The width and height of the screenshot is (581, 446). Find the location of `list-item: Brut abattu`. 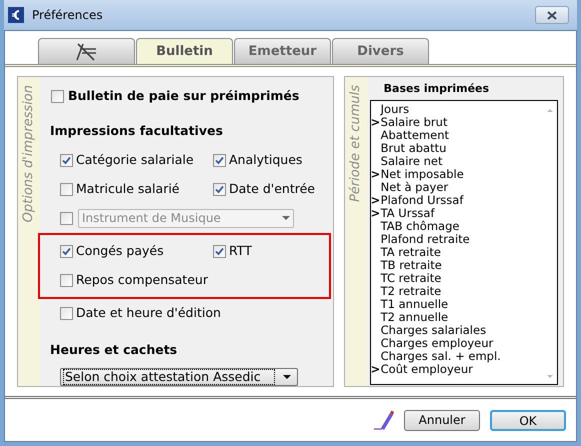

list-item: Brut abattu is located at coordinates (456, 148).